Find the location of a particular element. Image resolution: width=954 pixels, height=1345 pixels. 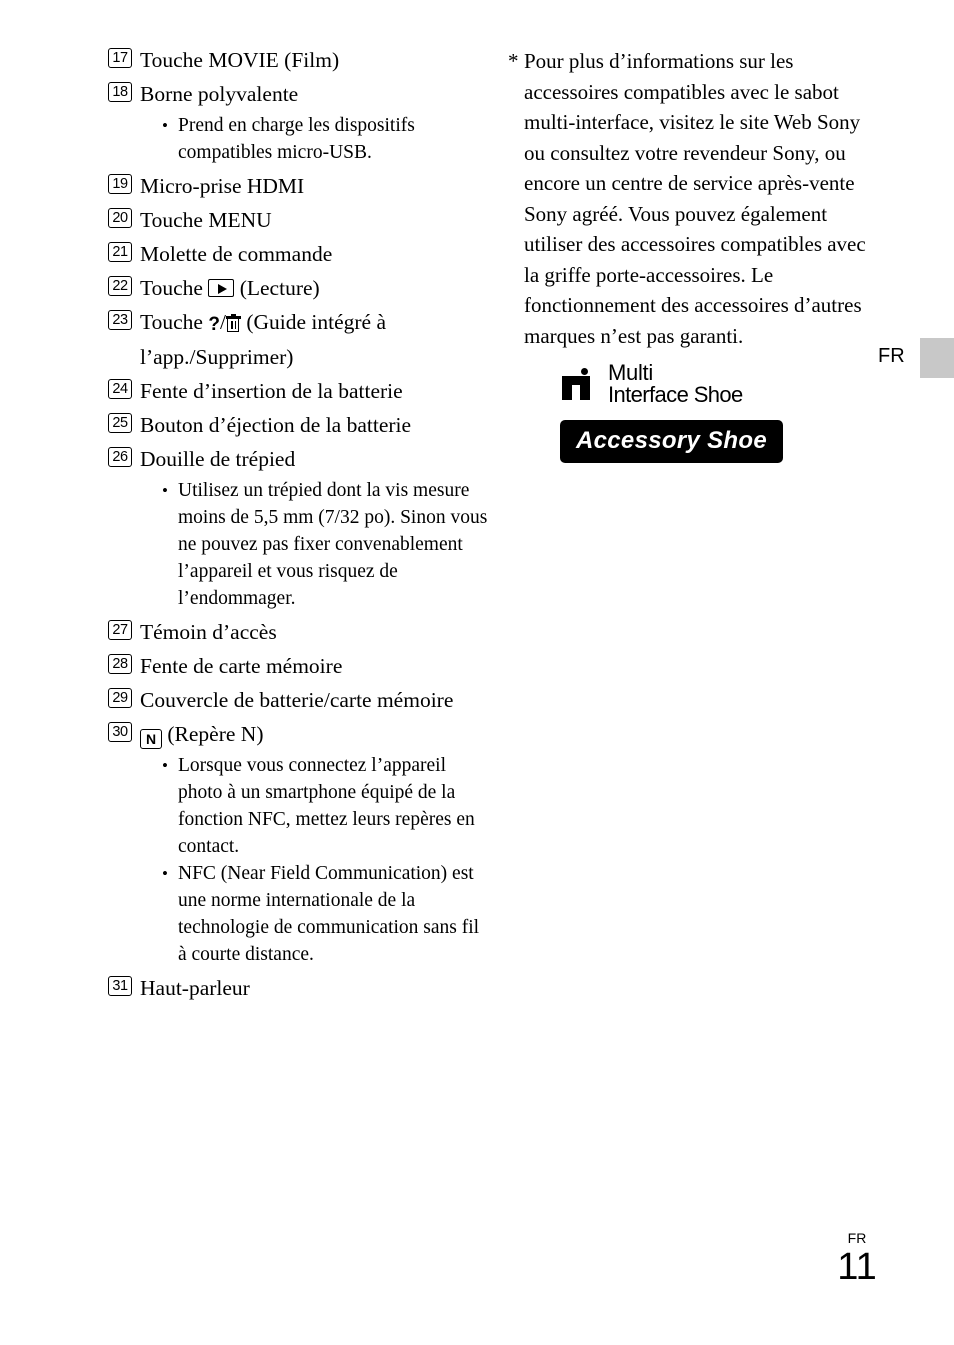

list-item: 29 Couvercle de batterie/carte mémoire is located at coordinates (298, 700).